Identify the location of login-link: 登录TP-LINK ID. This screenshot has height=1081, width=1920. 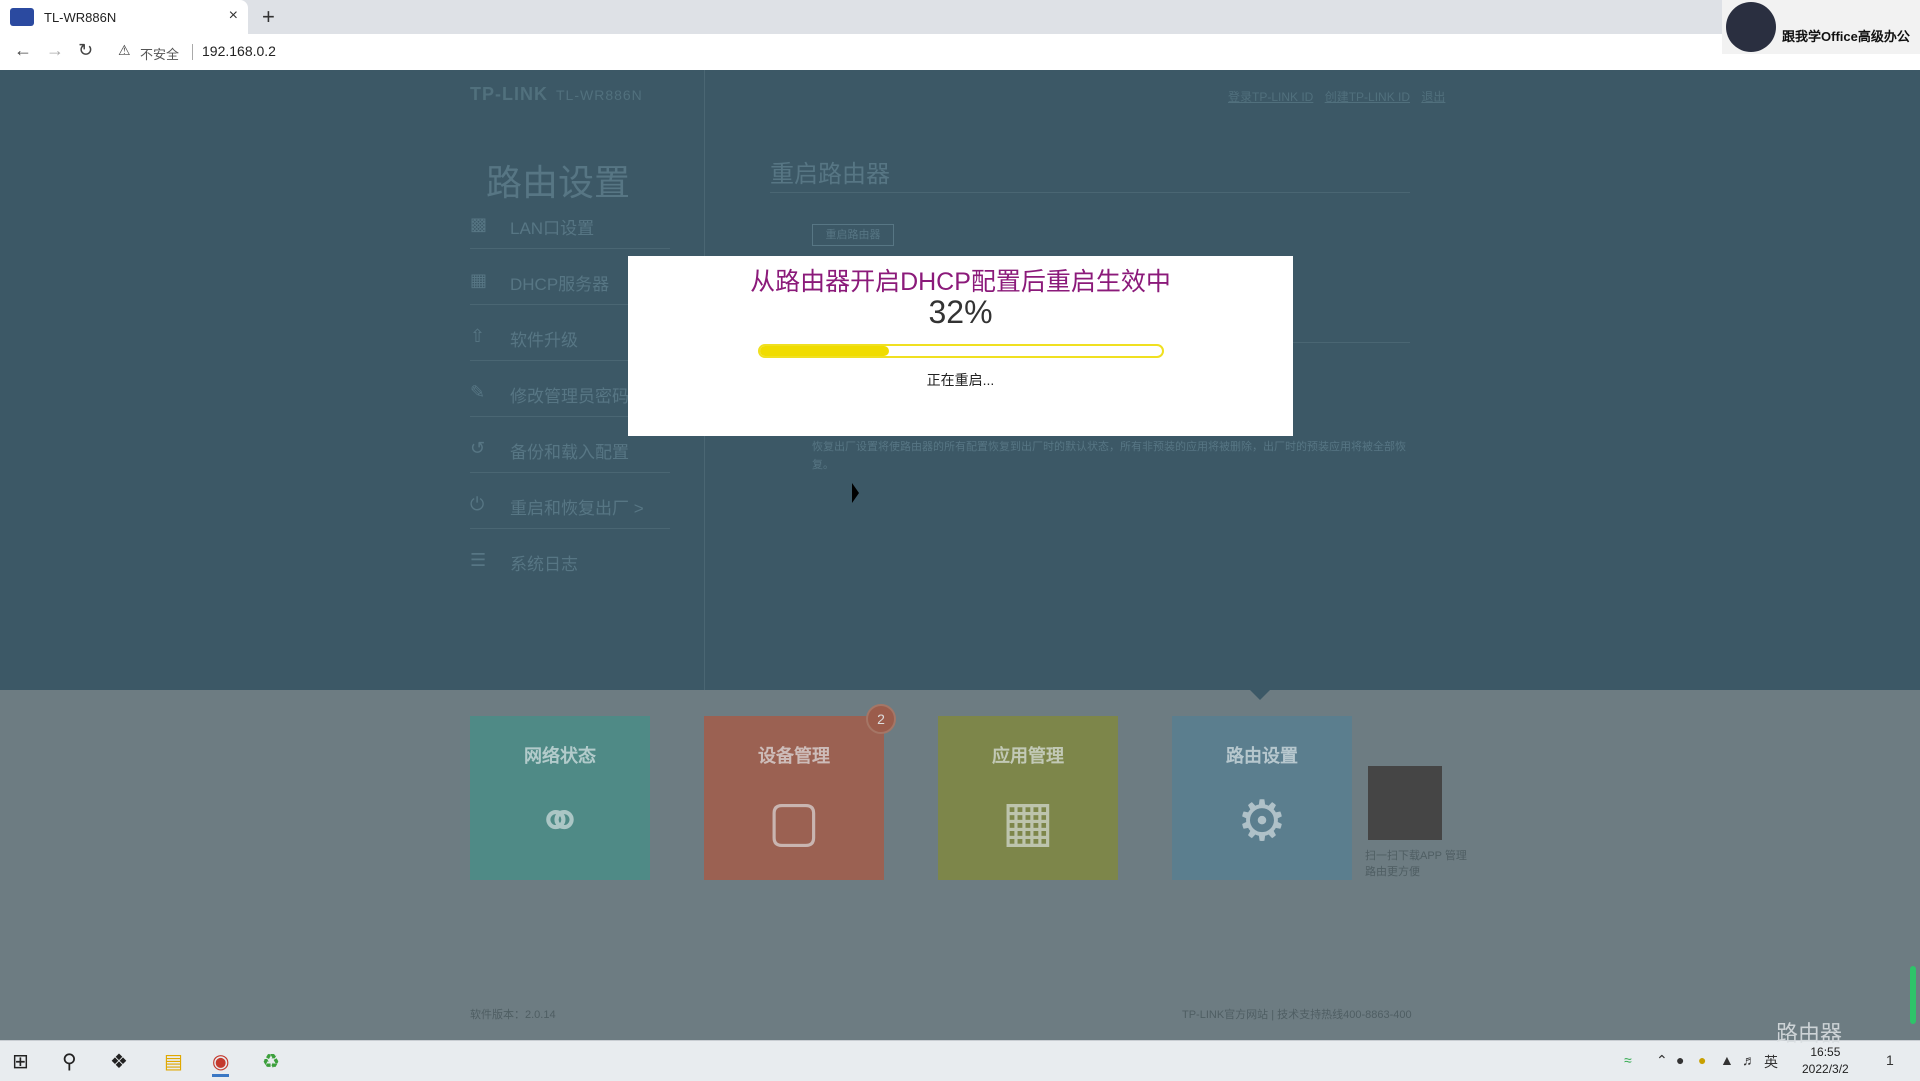
(1270, 97).